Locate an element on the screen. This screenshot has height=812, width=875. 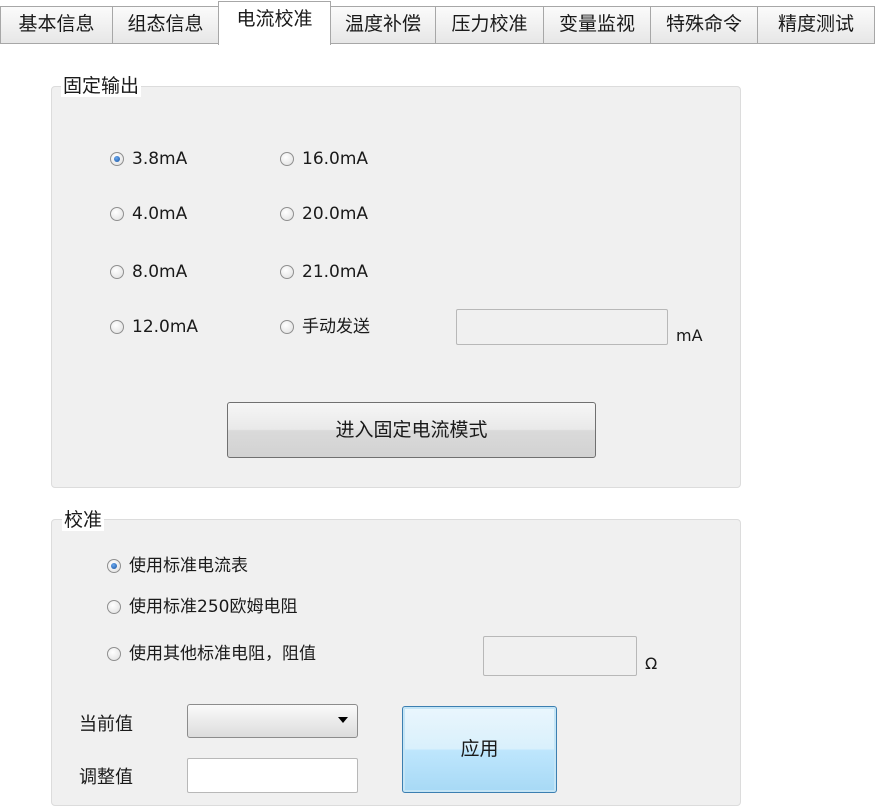
radio-21.0ma: 21.0mA is located at coordinates (324, 272).